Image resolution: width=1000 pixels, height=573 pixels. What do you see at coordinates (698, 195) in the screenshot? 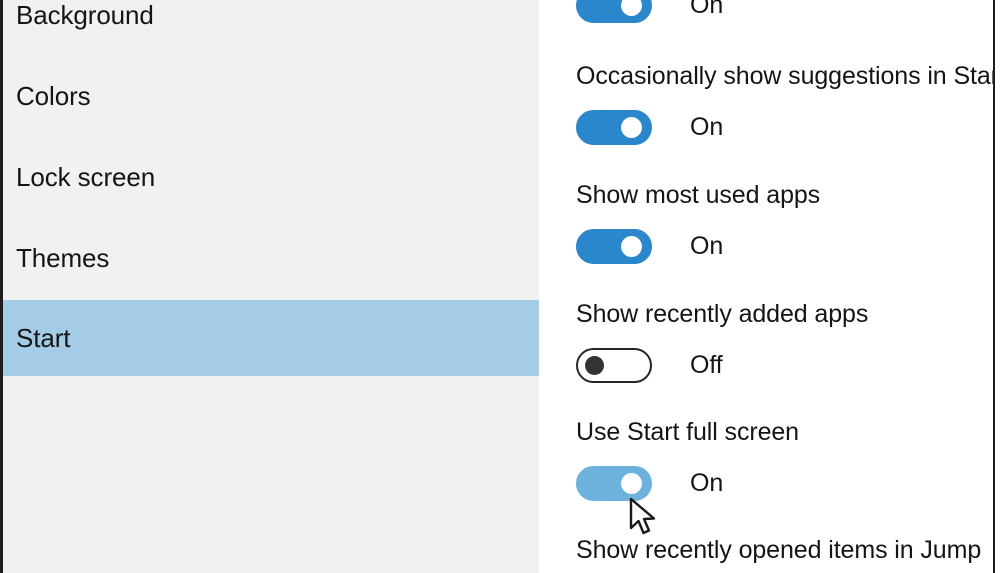
I see `setting-label-show-most-used-apps: Show most used apps` at bounding box center [698, 195].